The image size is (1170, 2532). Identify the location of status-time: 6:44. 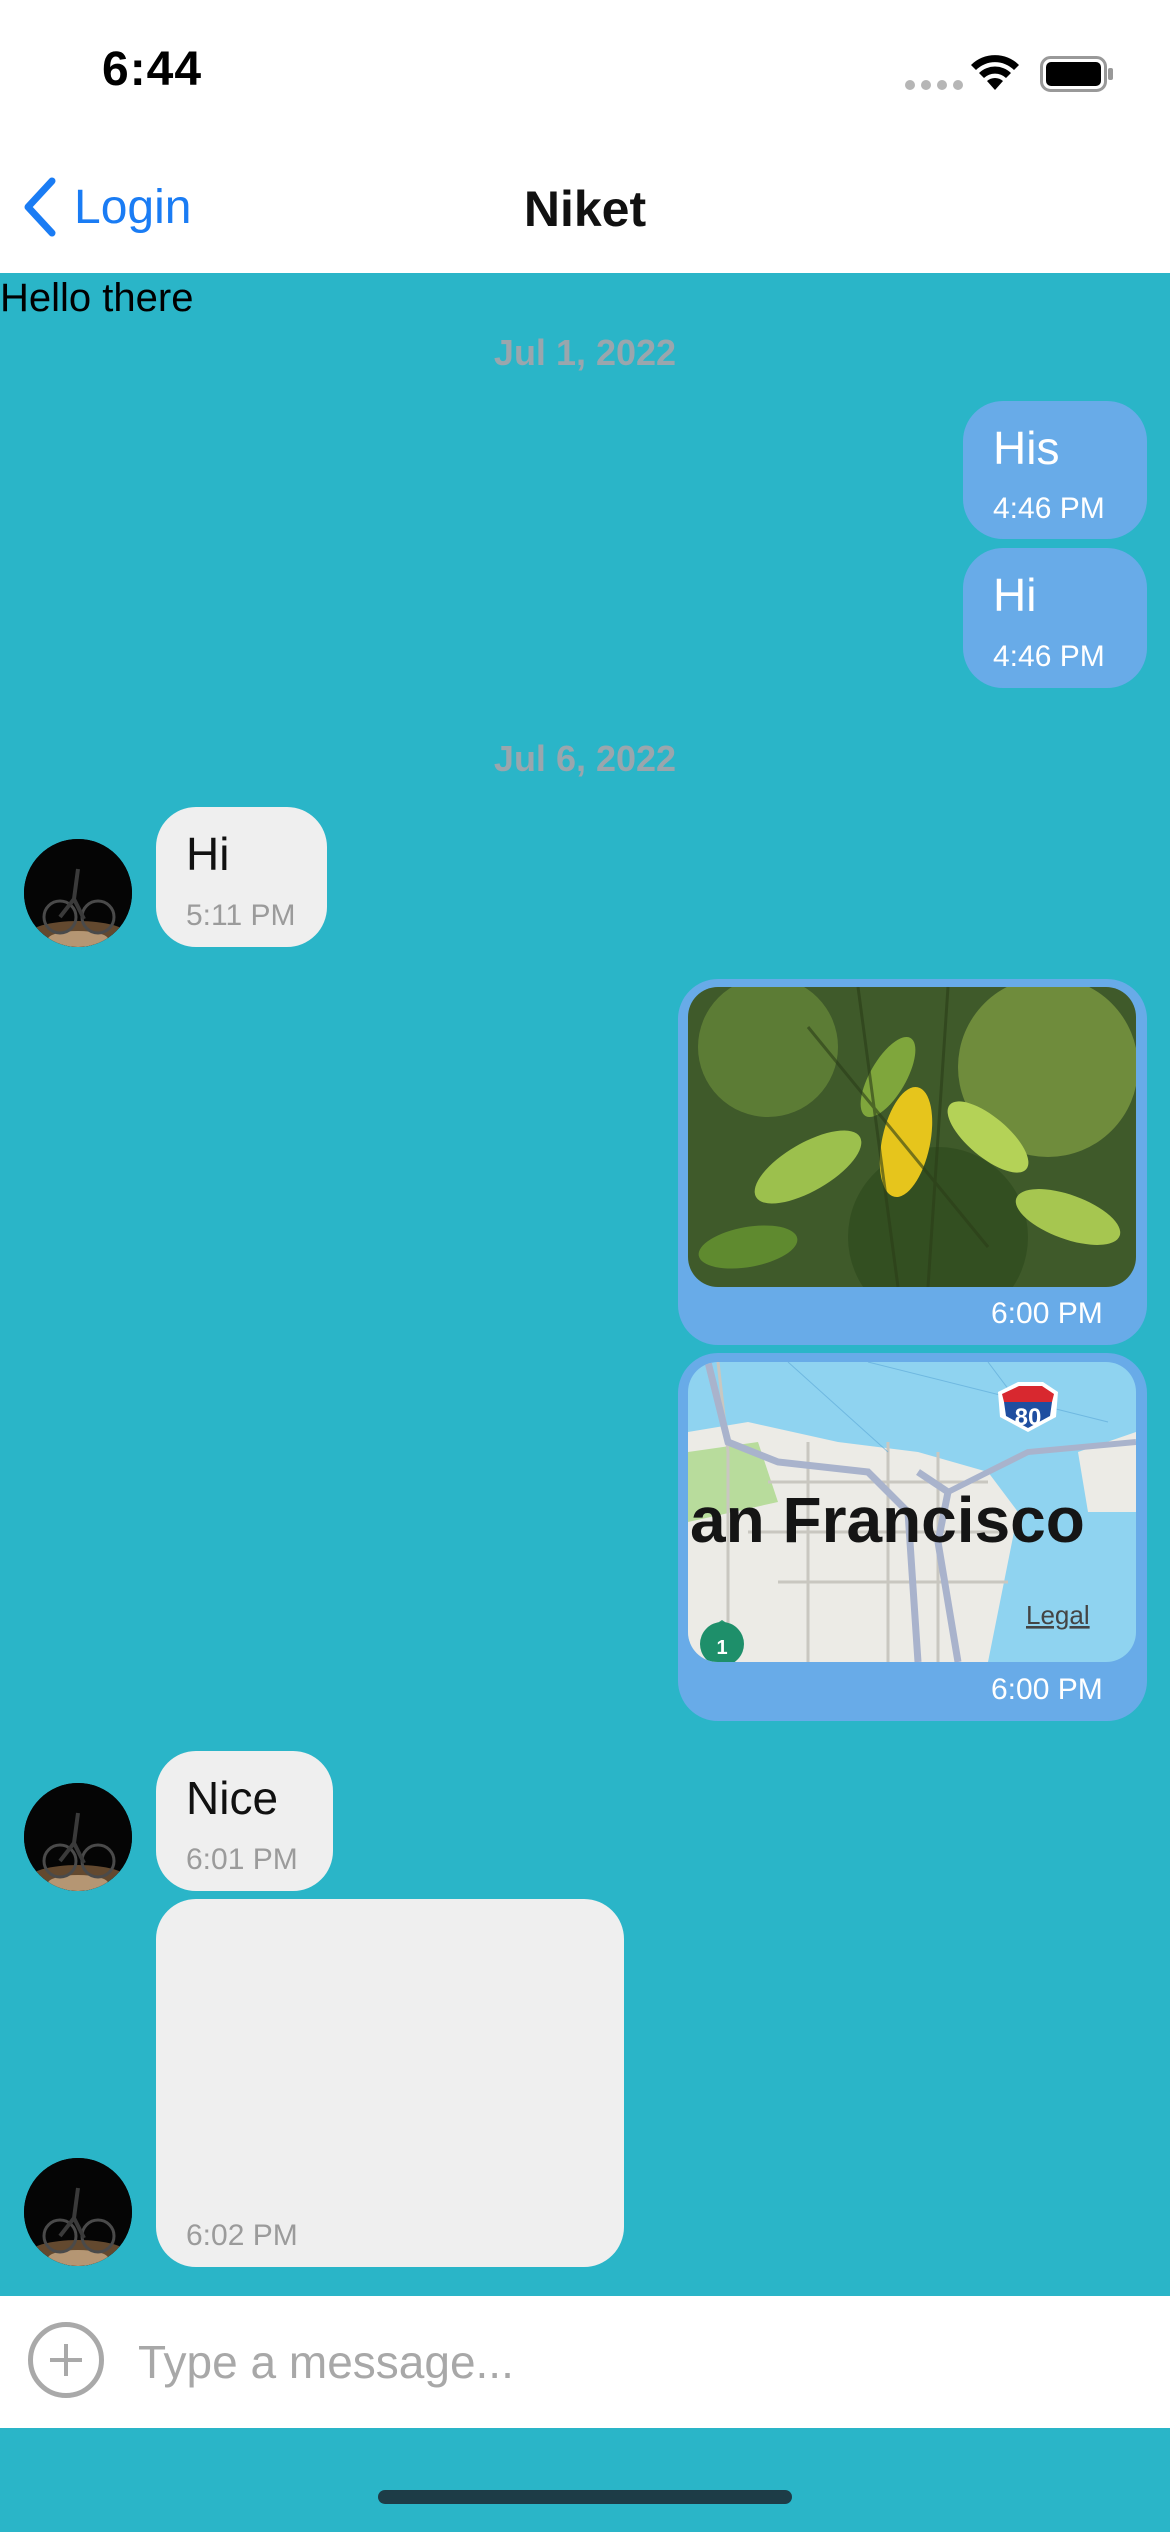
(152, 69).